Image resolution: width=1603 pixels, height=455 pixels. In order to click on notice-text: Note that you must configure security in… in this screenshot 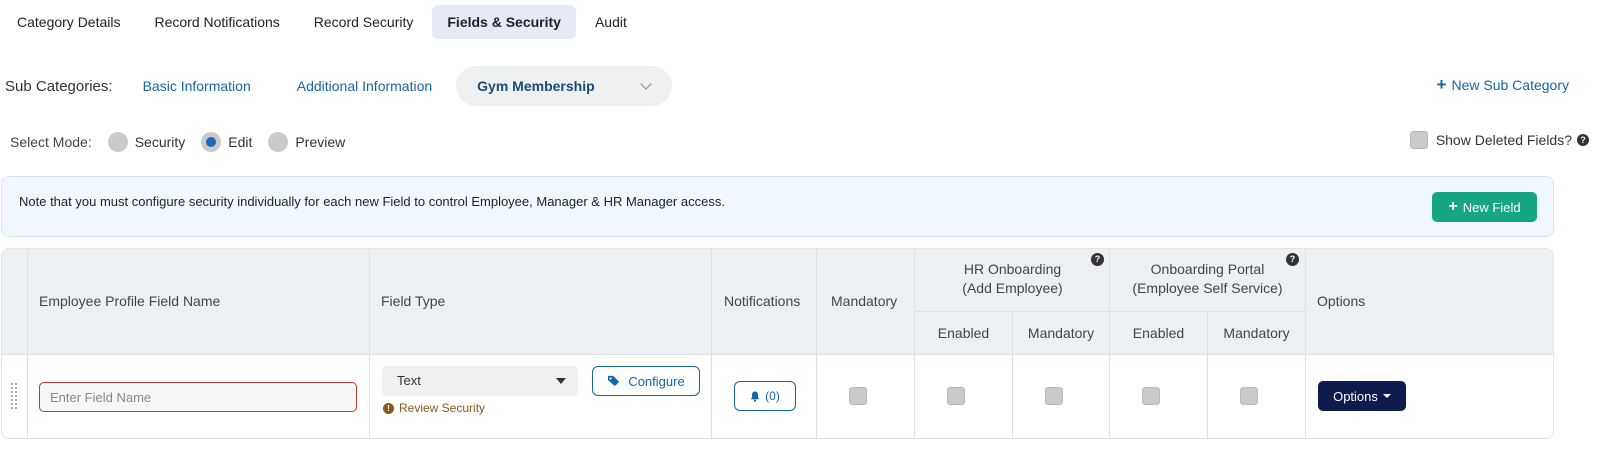, I will do `click(372, 201)`.